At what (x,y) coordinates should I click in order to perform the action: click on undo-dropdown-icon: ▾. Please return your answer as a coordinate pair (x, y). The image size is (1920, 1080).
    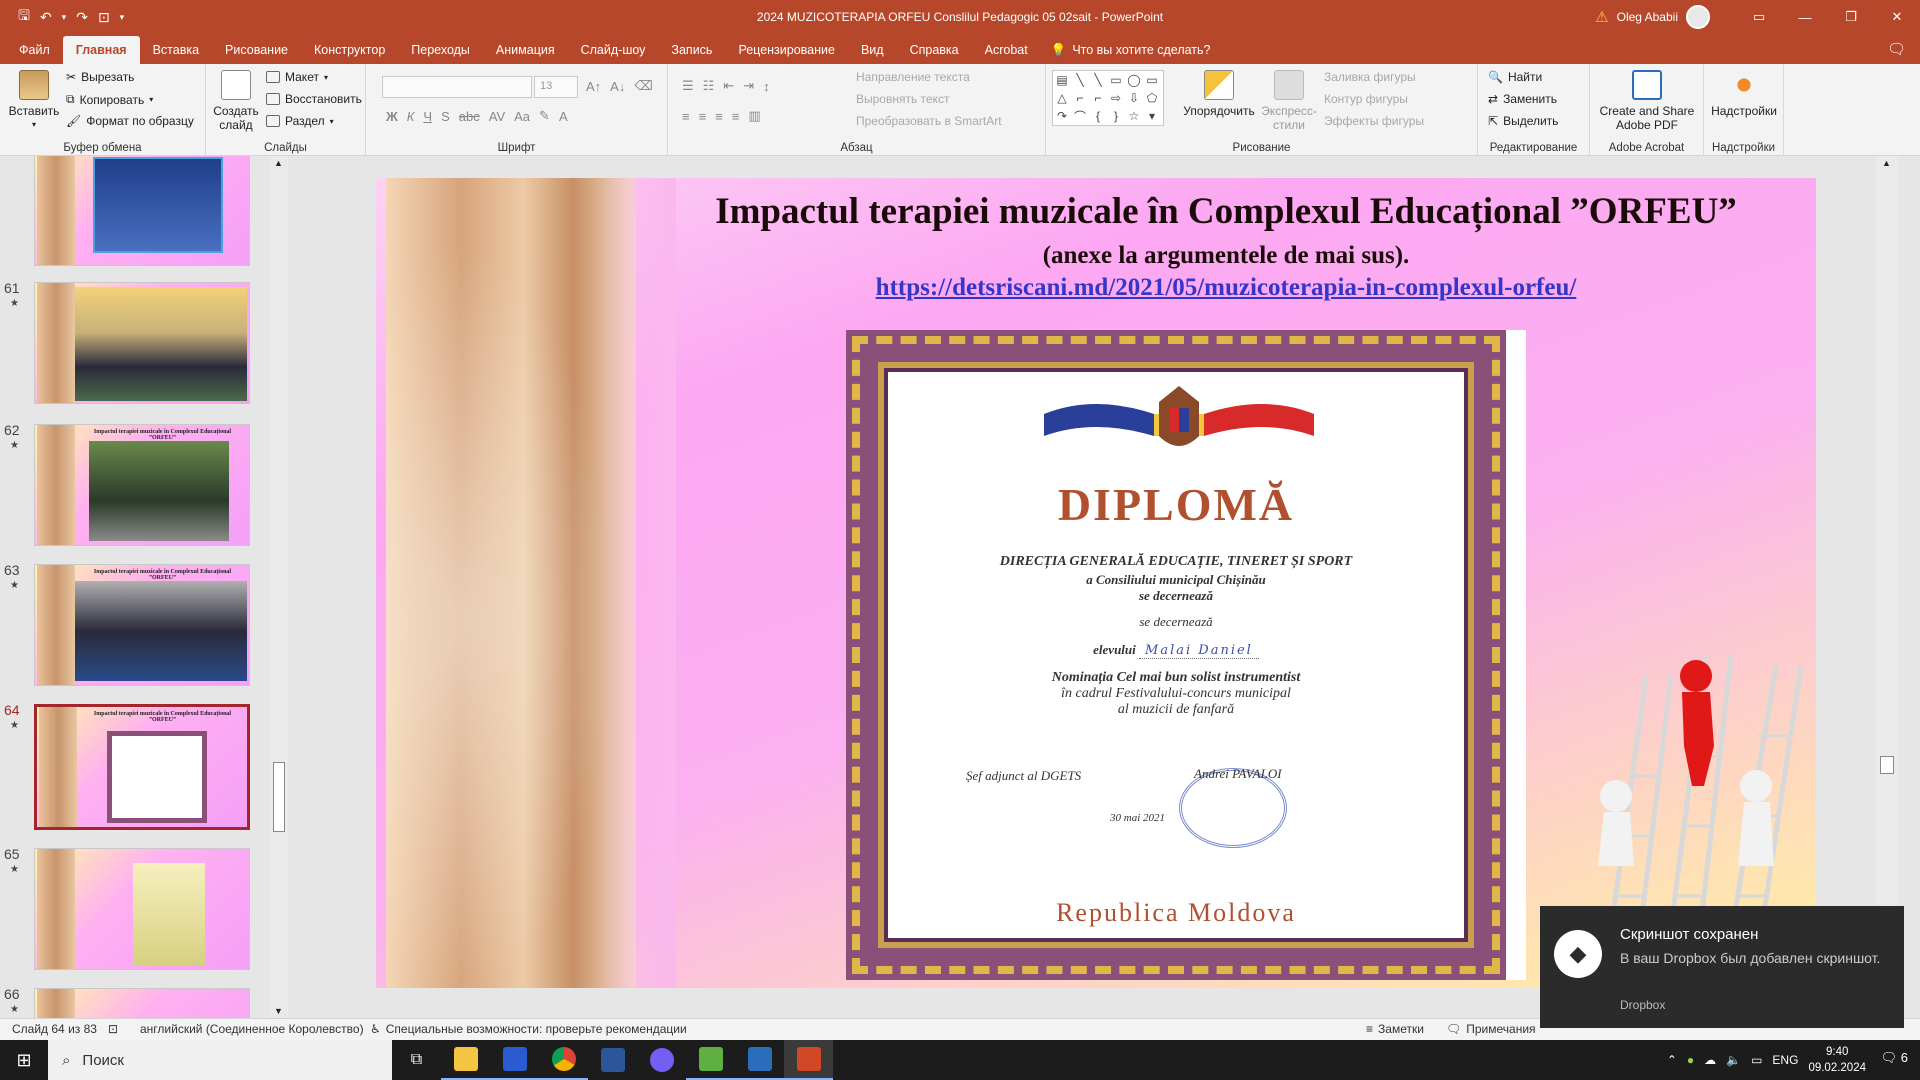
    Looking at the image, I should click on (64, 17).